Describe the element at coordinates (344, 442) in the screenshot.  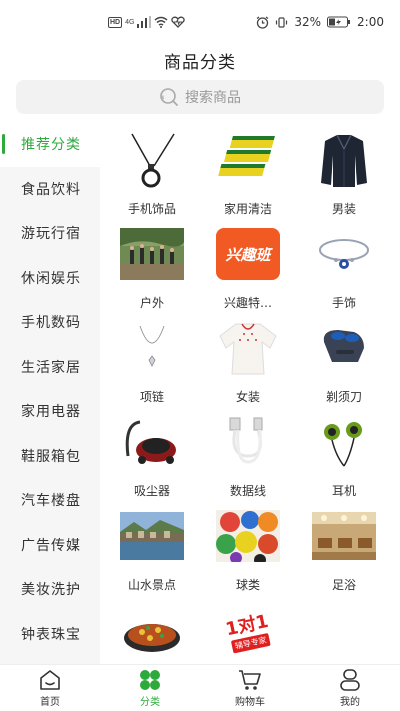
I see `earphones-icon` at that location.